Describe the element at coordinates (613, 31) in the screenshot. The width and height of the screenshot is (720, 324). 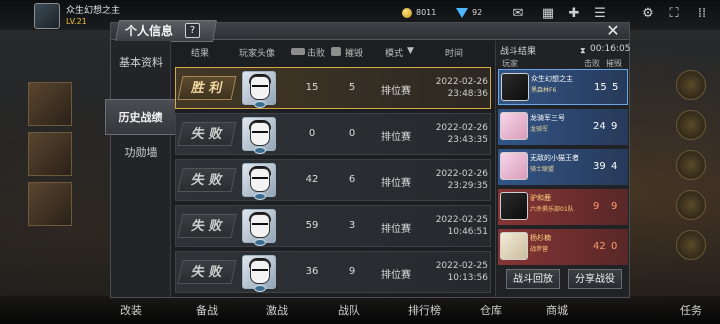
I see `close-button: ✕` at that location.